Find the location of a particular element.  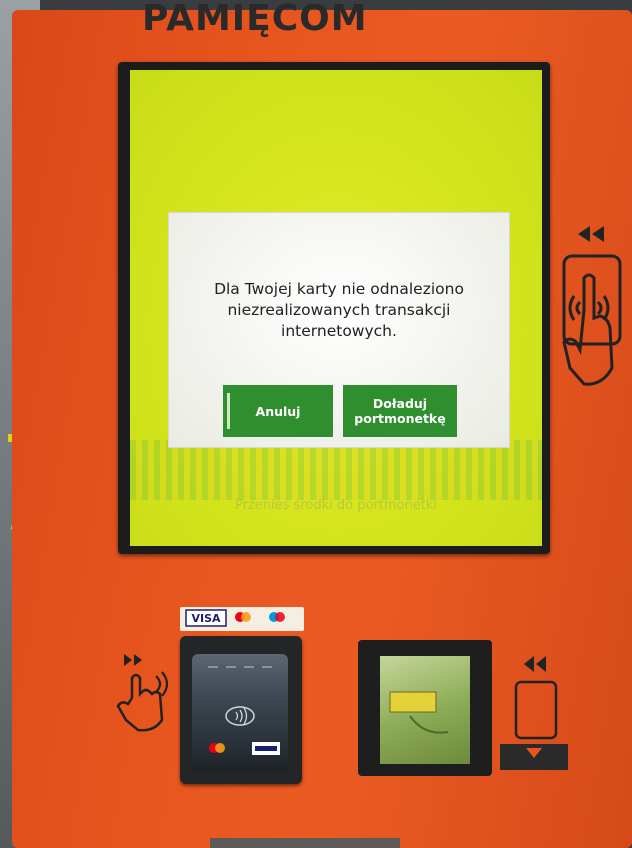

visa-logo is located at coordinates (266, 748).